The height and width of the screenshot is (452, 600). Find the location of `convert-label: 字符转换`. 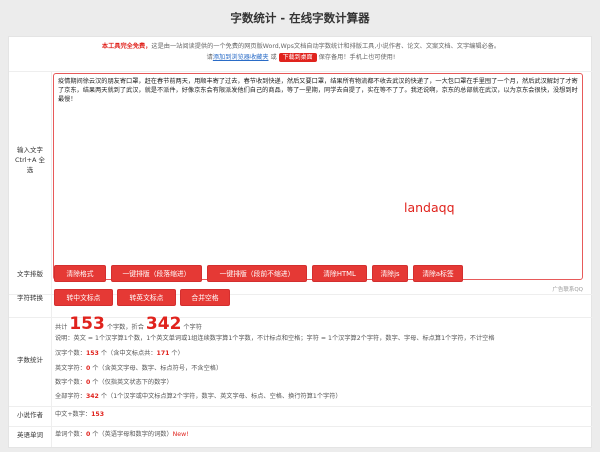

convert-label: 字符转换 is located at coordinates (30, 298).